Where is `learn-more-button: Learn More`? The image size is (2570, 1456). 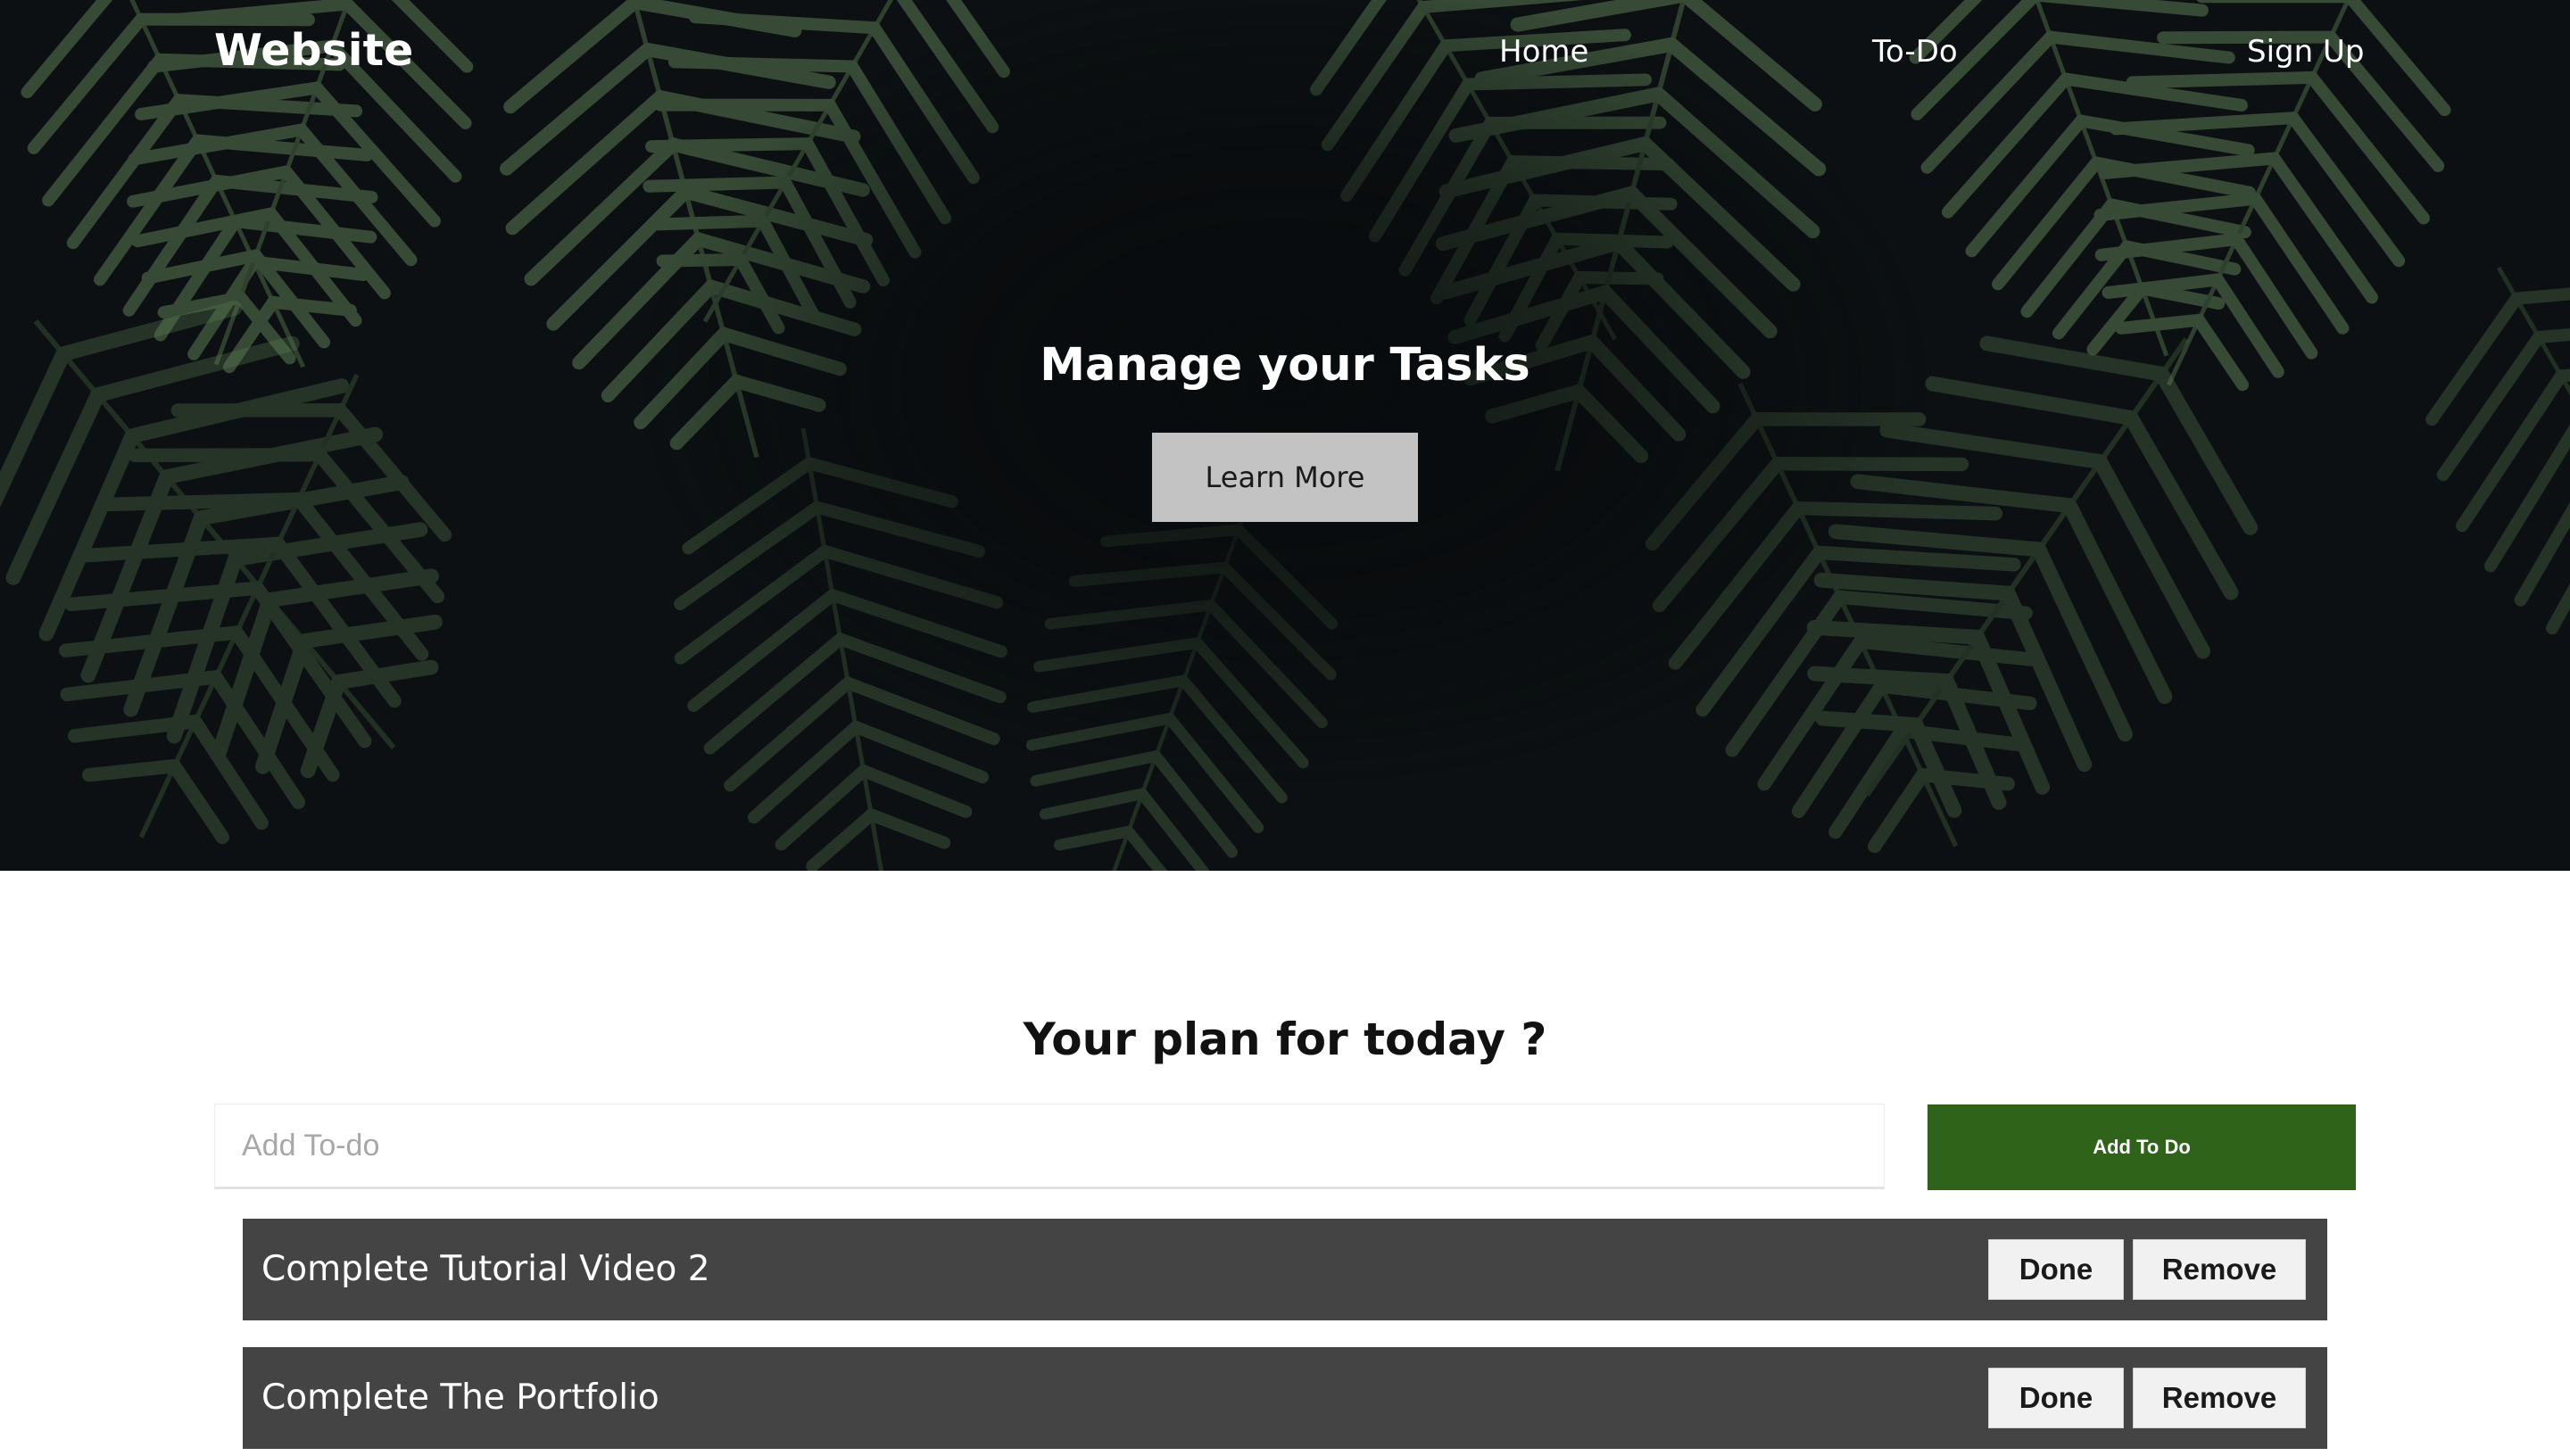
learn-more-button: Learn More is located at coordinates (1285, 477).